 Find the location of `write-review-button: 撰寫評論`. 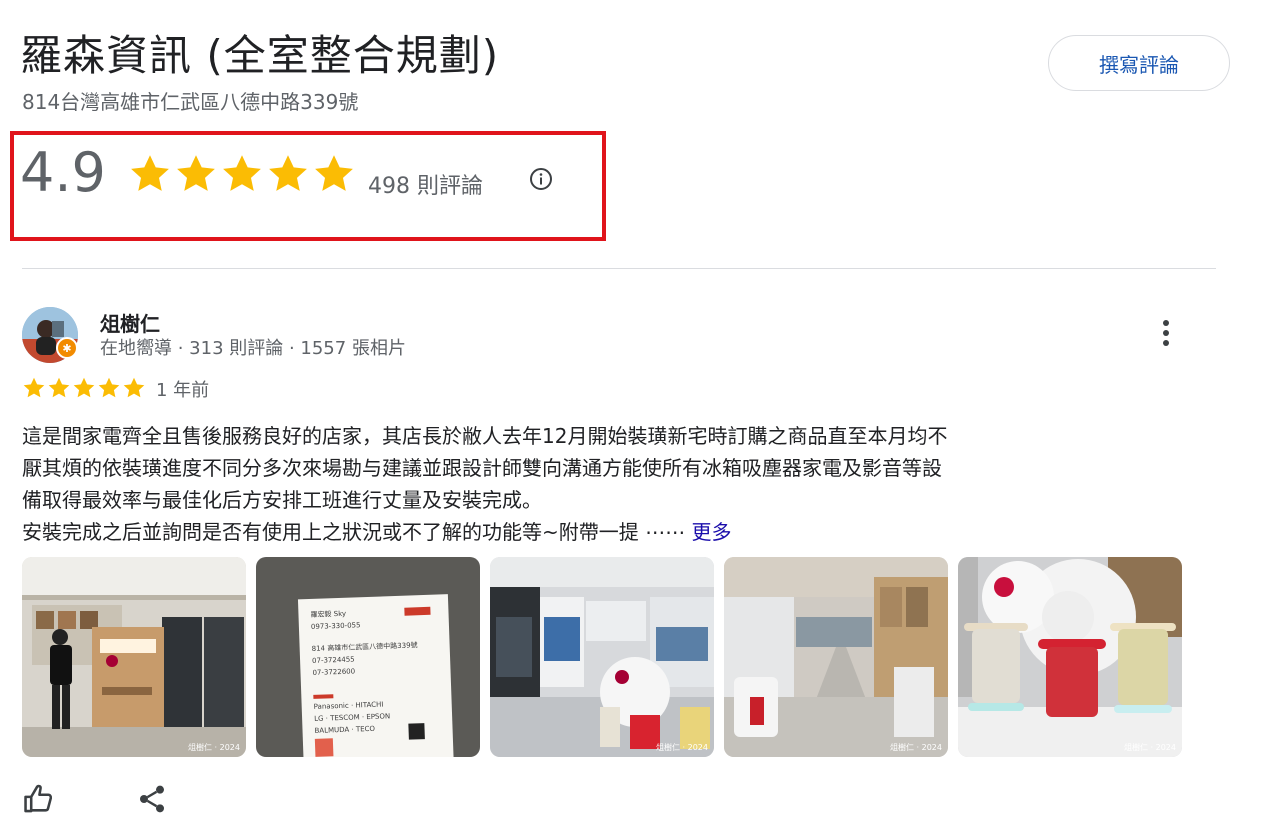

write-review-button: 撰寫評論 is located at coordinates (1139, 63).